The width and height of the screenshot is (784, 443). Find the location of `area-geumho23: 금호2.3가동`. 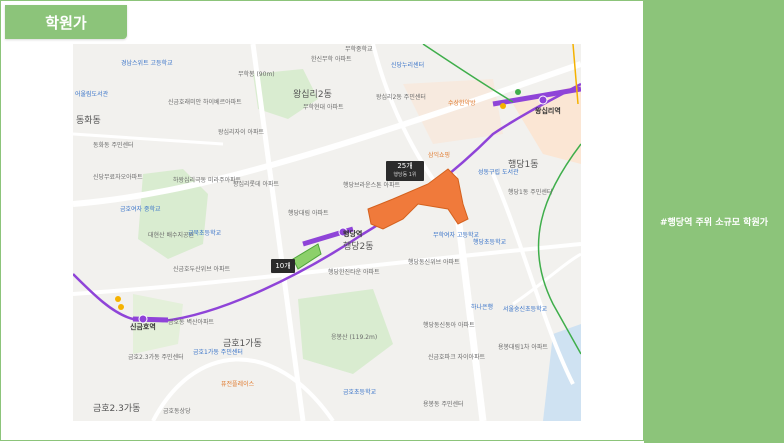

area-geumho23: 금호2.3가동 is located at coordinates (117, 409).